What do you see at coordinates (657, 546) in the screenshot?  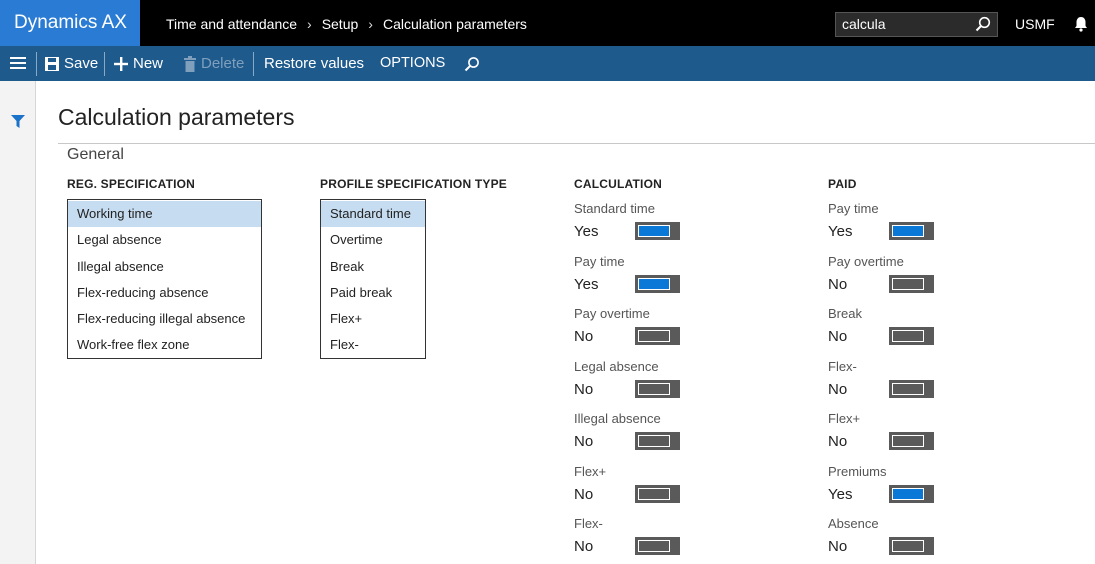 I see `calc-flexminus-toggle` at bounding box center [657, 546].